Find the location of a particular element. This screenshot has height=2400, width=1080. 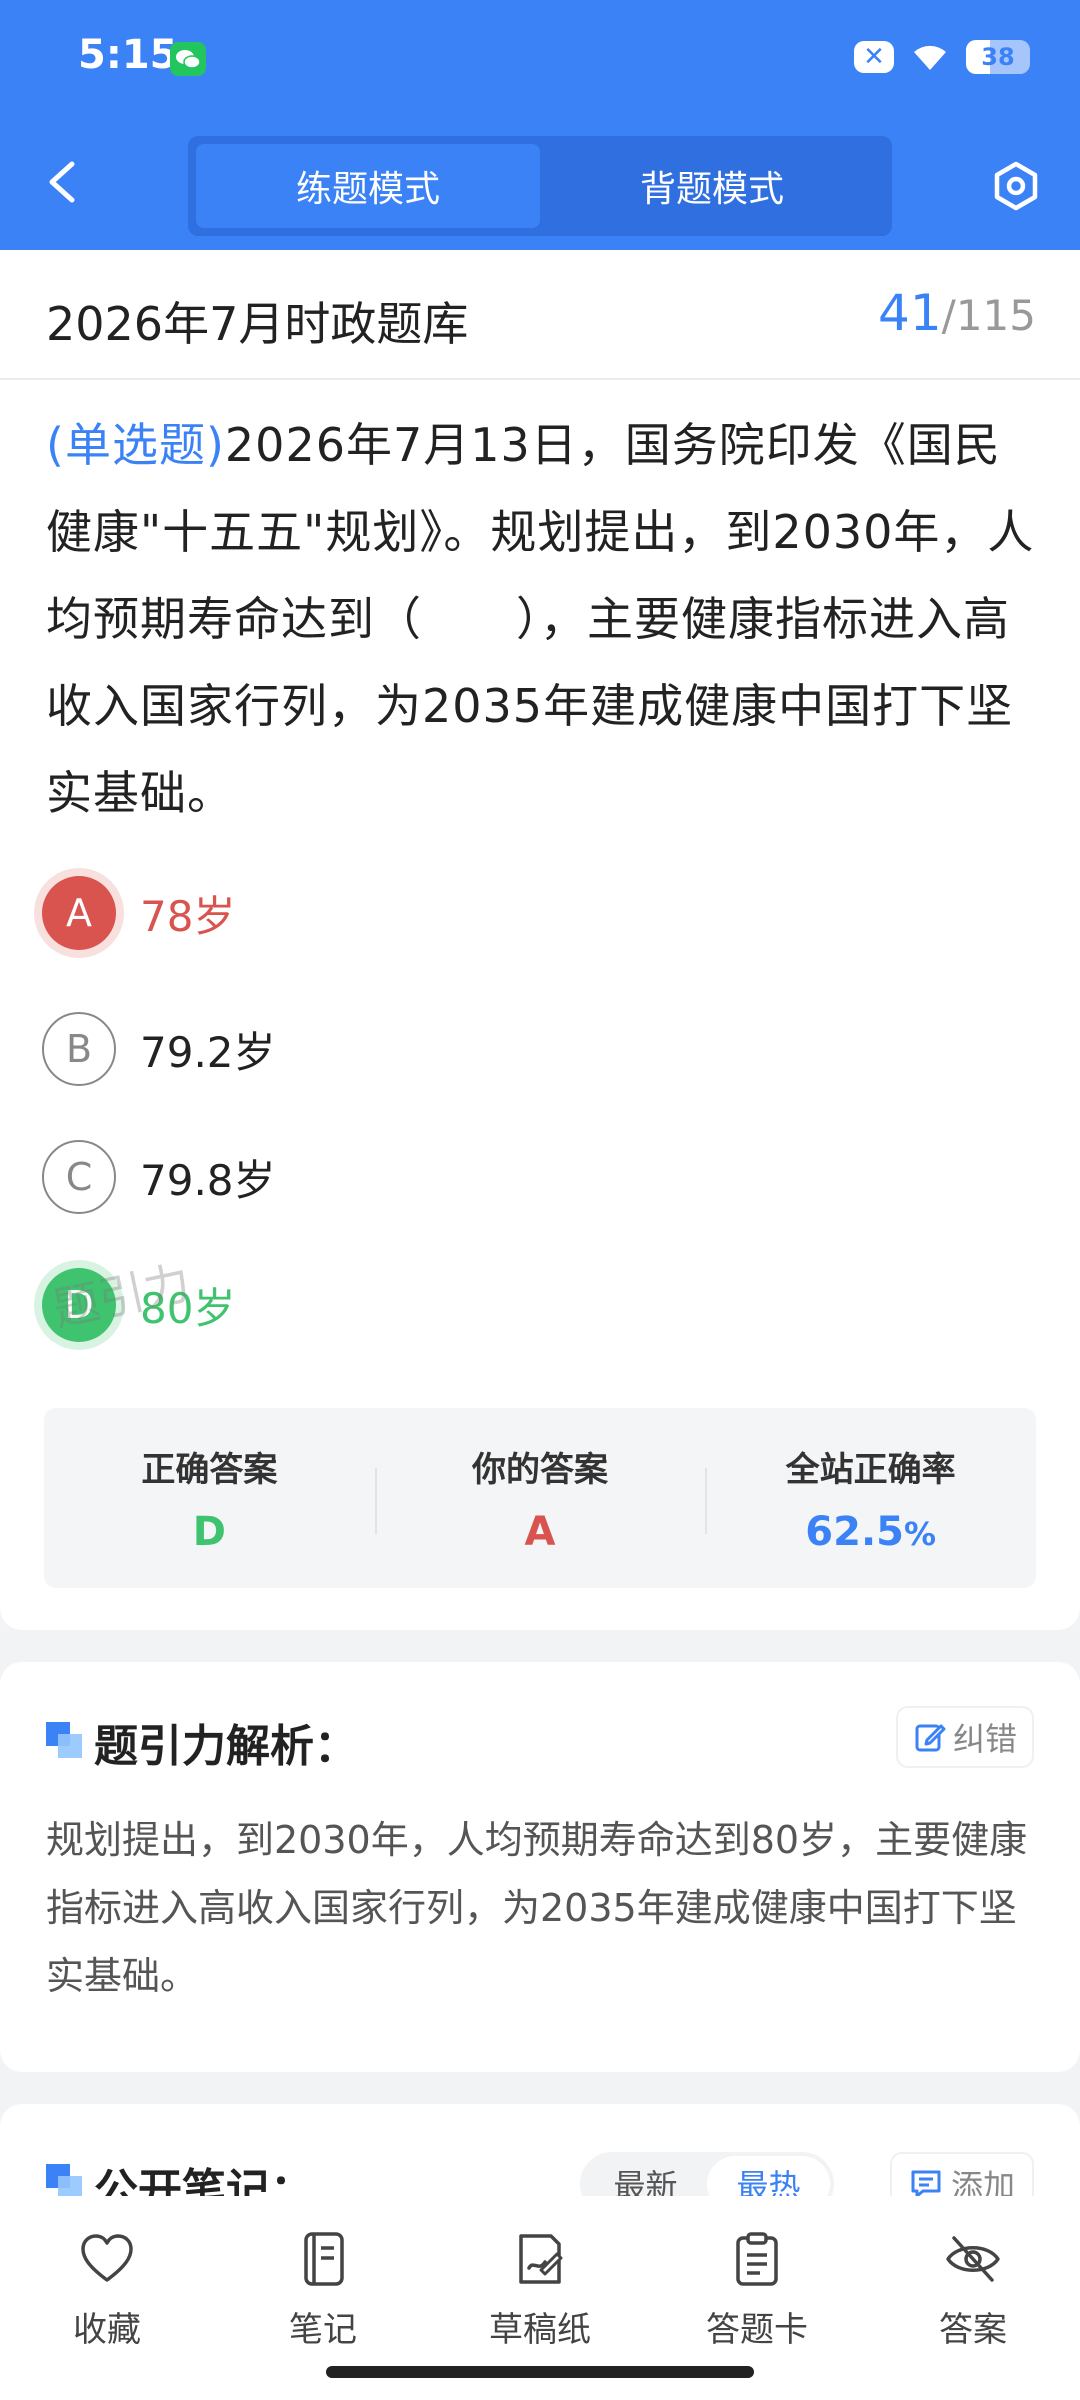

question-progress: 41/115 is located at coordinates (957, 313).